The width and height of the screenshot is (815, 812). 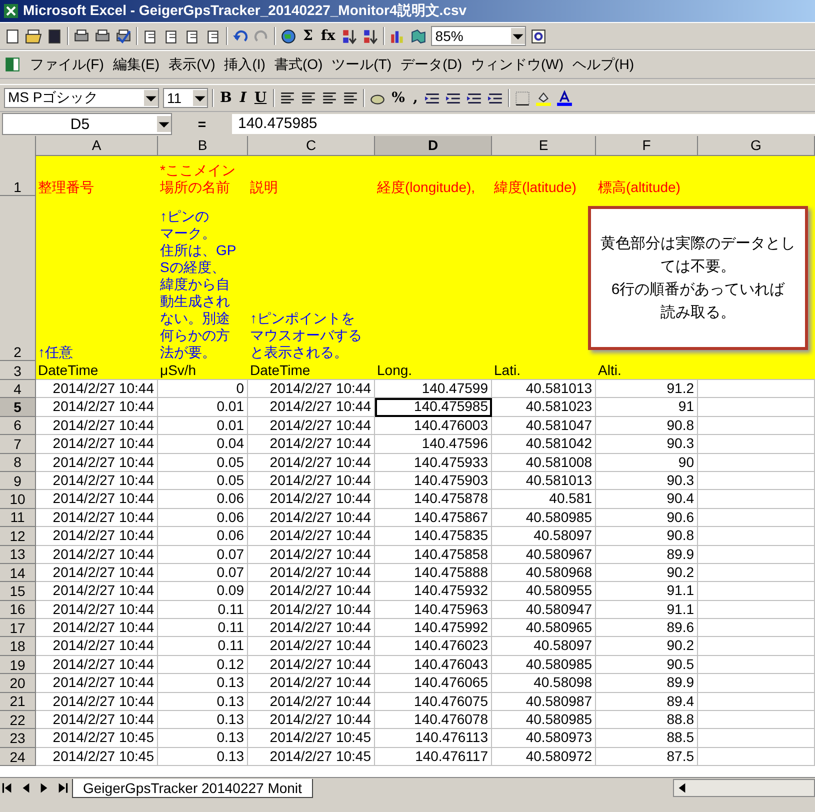 I want to click on sort-ascending-icon, so click(x=349, y=36).